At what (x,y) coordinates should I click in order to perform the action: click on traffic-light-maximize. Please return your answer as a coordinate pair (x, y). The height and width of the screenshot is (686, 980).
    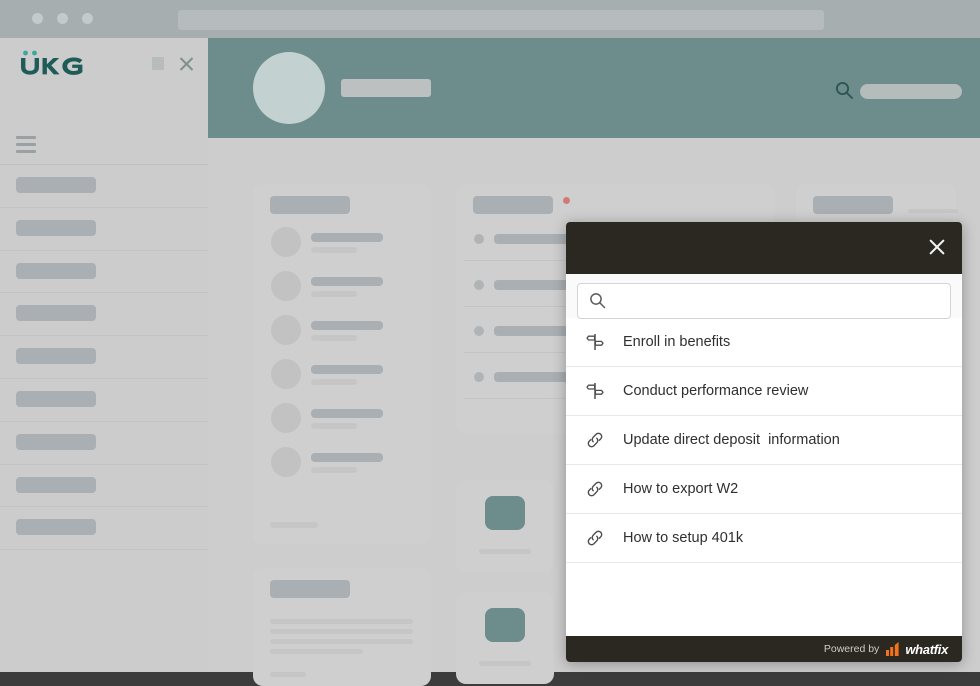
    Looking at the image, I should click on (87, 18).